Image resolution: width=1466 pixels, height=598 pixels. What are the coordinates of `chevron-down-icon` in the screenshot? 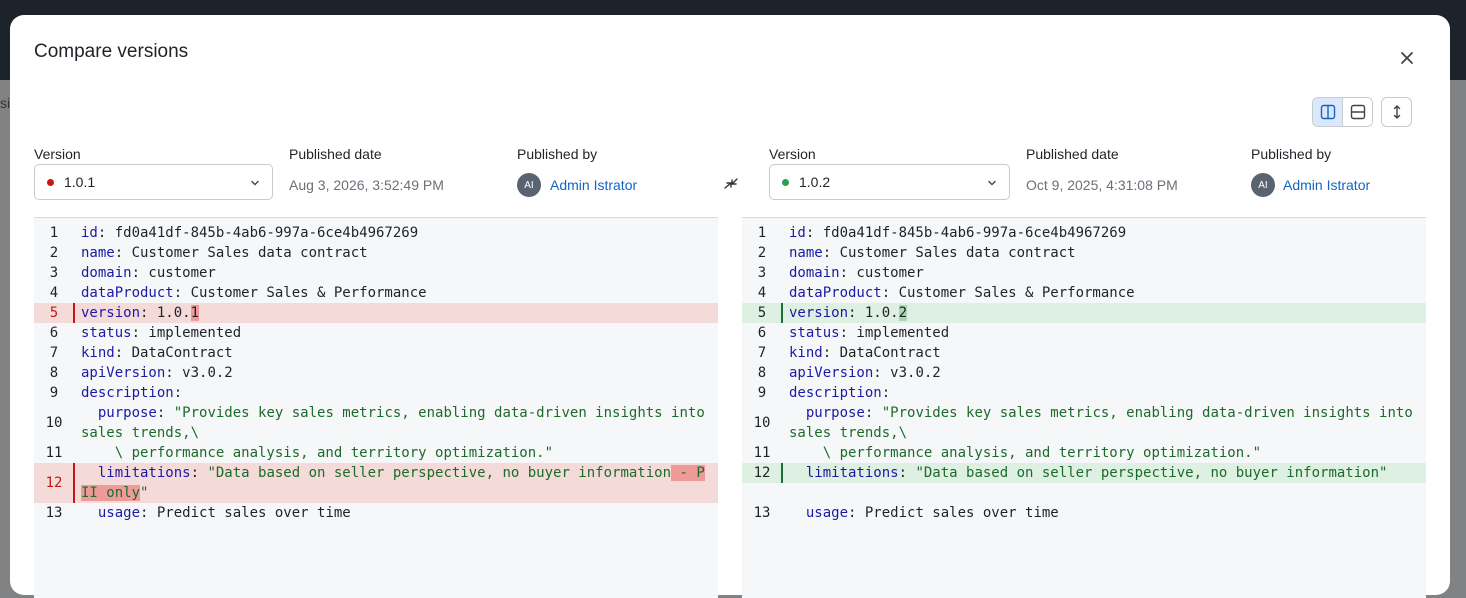 It's located at (255, 183).